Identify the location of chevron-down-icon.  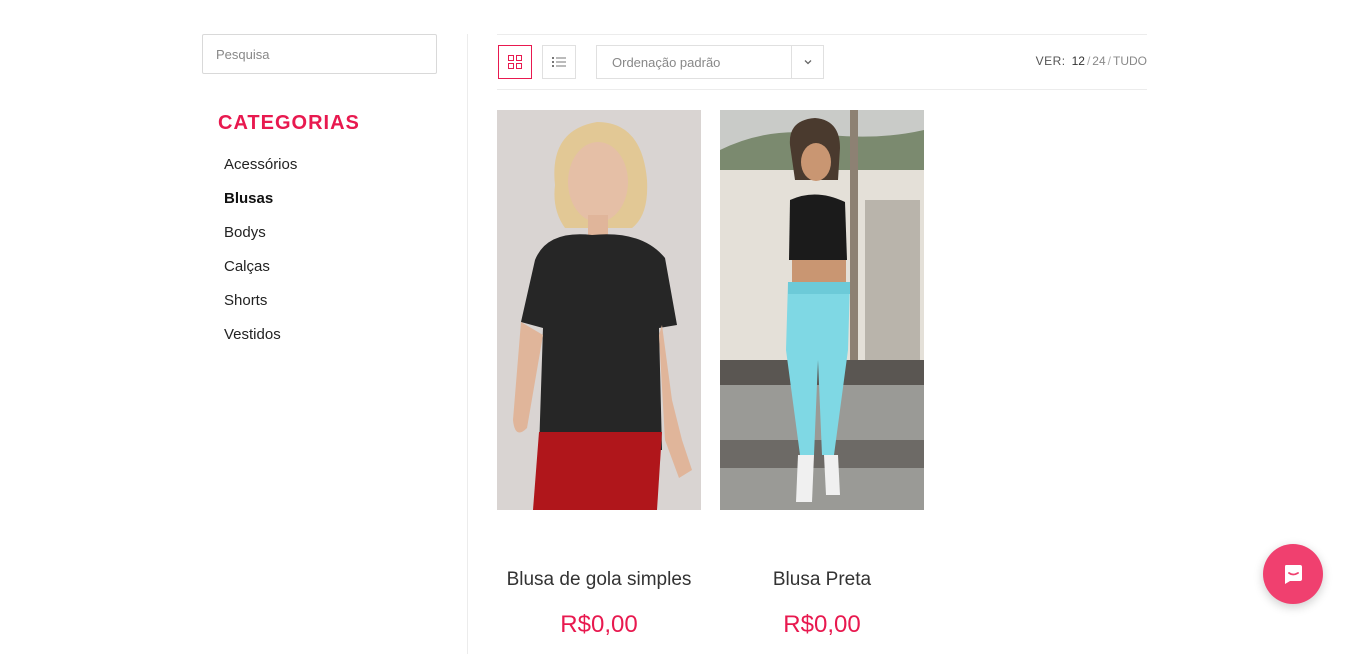
(808, 62).